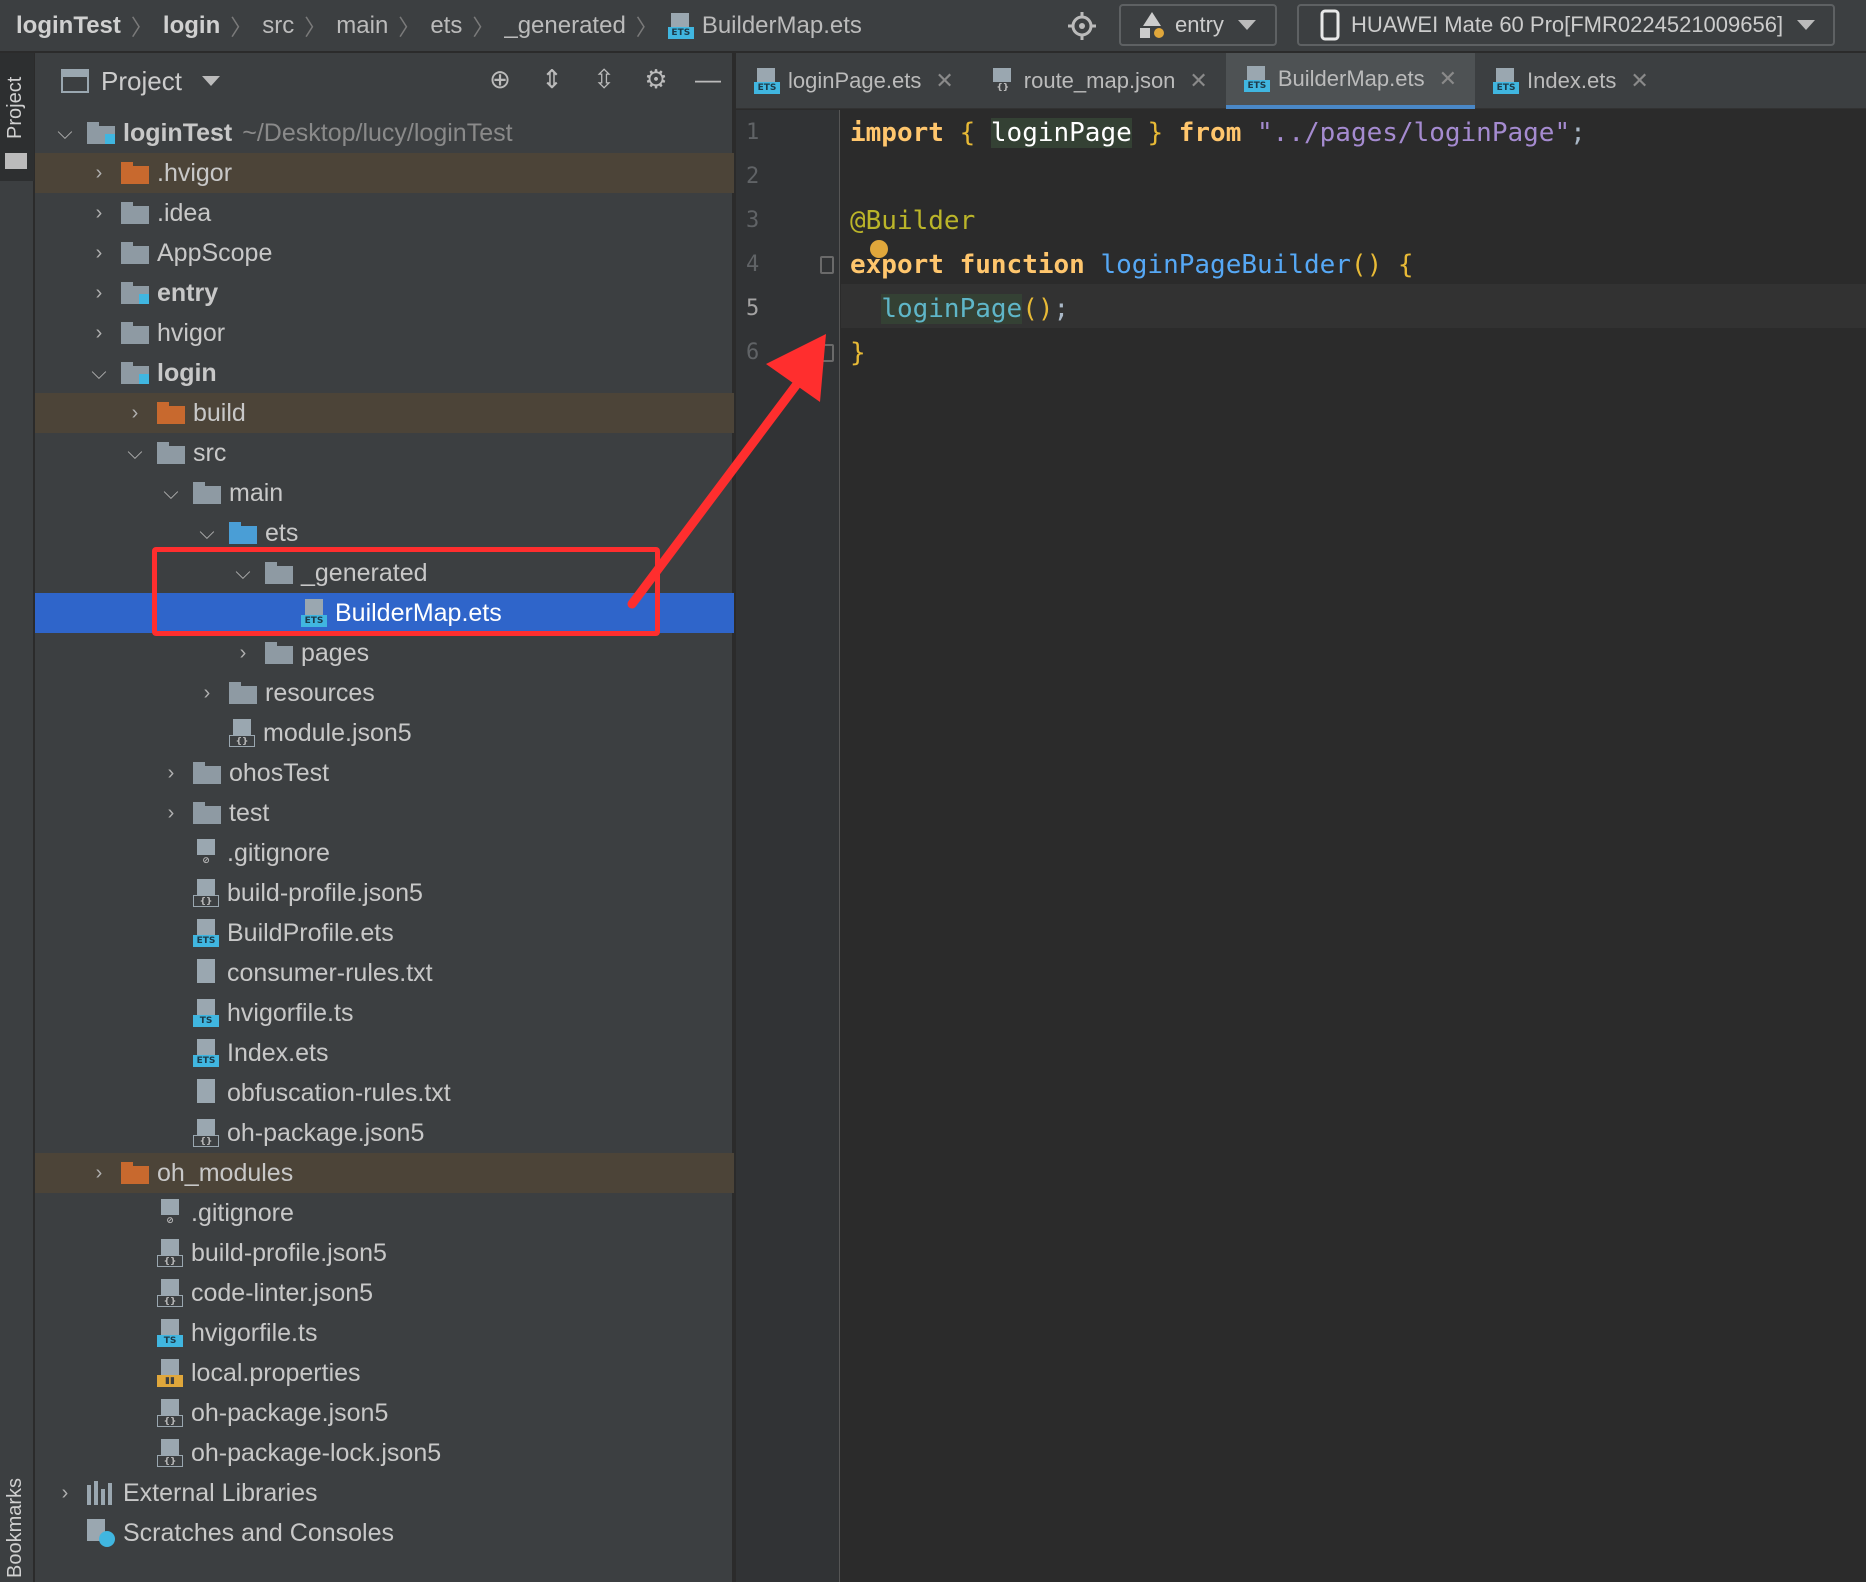 Image resolution: width=1866 pixels, height=1582 pixels. What do you see at coordinates (384, 173) in the screenshot?
I see `tree-row: › .hvigor` at bounding box center [384, 173].